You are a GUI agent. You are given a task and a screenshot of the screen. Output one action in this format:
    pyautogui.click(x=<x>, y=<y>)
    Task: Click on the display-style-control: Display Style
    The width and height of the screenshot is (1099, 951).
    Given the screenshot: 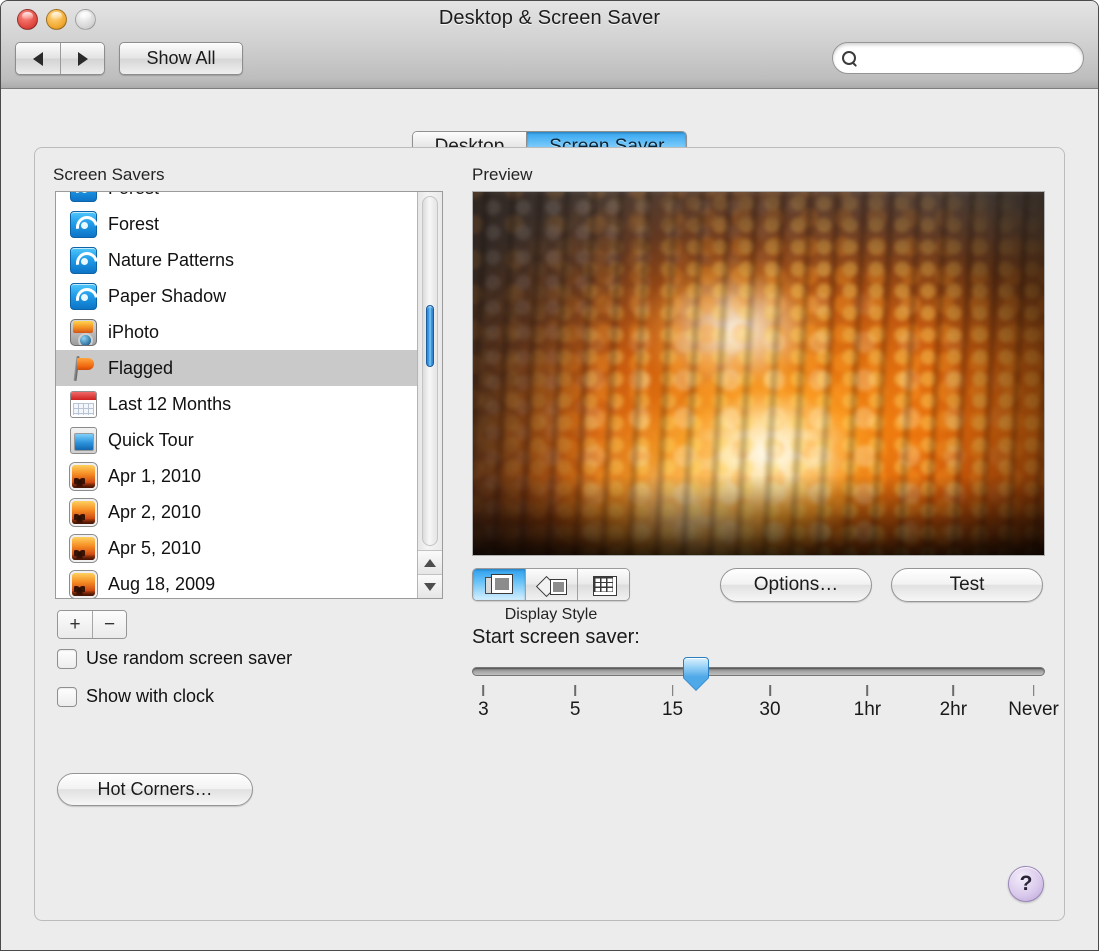 What is the action you would take?
    pyautogui.click(x=551, y=596)
    